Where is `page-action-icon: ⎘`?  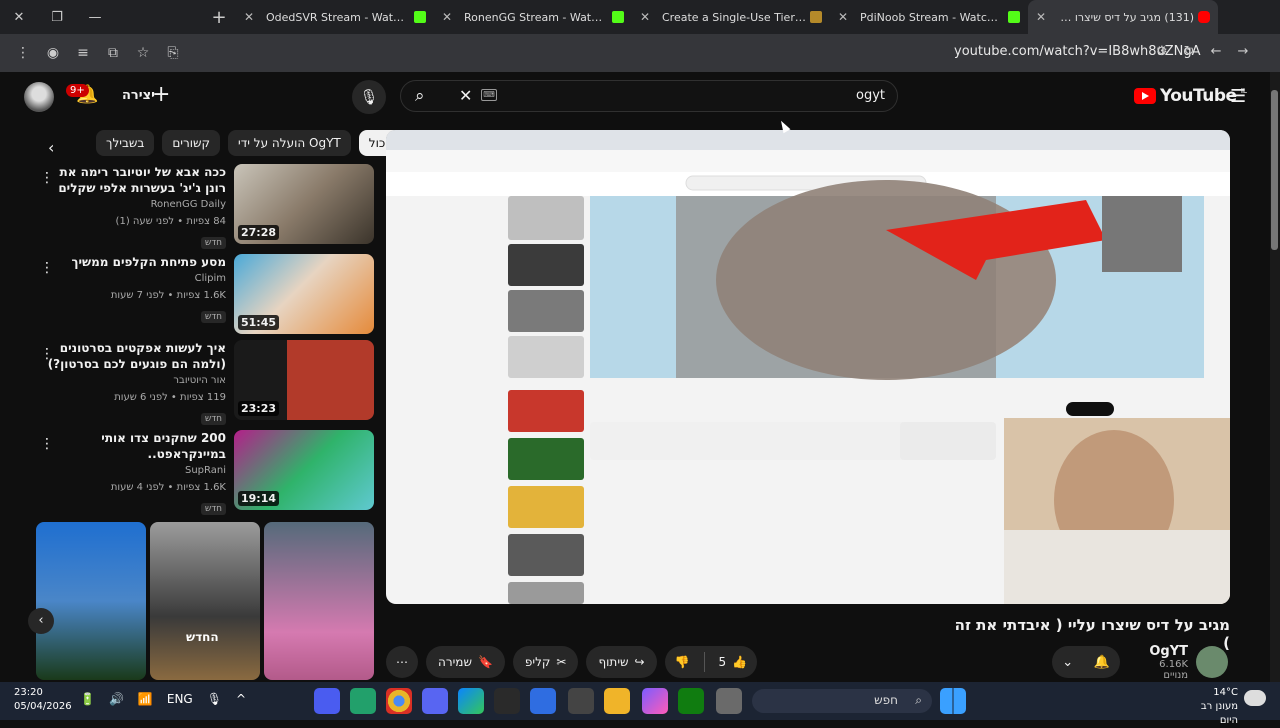
page-action-icon: ⎘ is located at coordinates (173, 53).